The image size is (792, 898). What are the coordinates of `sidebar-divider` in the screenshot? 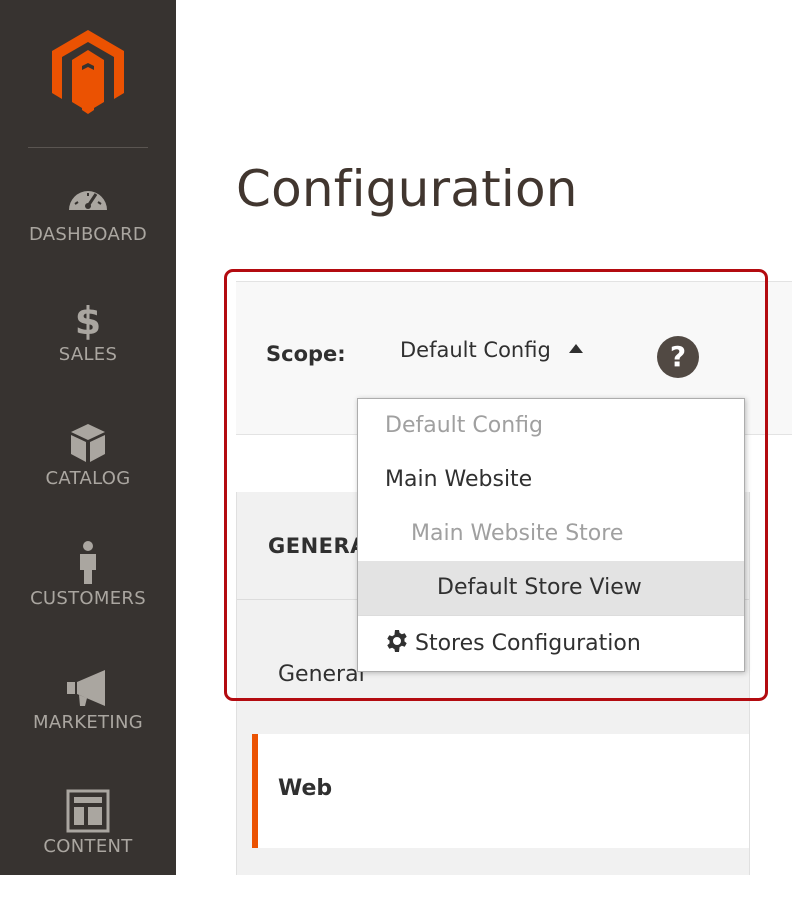 It's located at (88, 147).